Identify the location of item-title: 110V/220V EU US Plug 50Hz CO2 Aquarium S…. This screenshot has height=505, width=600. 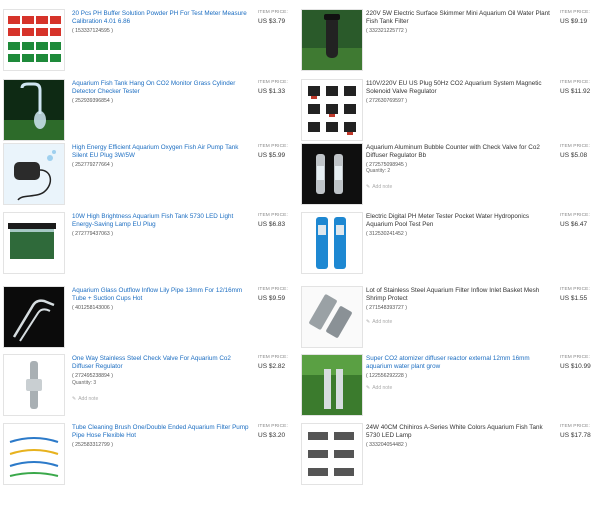
(458, 92).